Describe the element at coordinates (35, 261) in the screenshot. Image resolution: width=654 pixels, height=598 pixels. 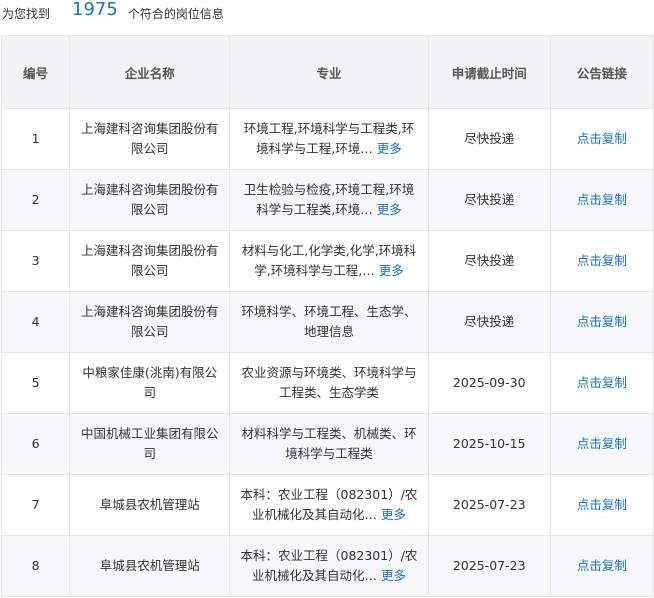
I see `row-number: 3` at that location.